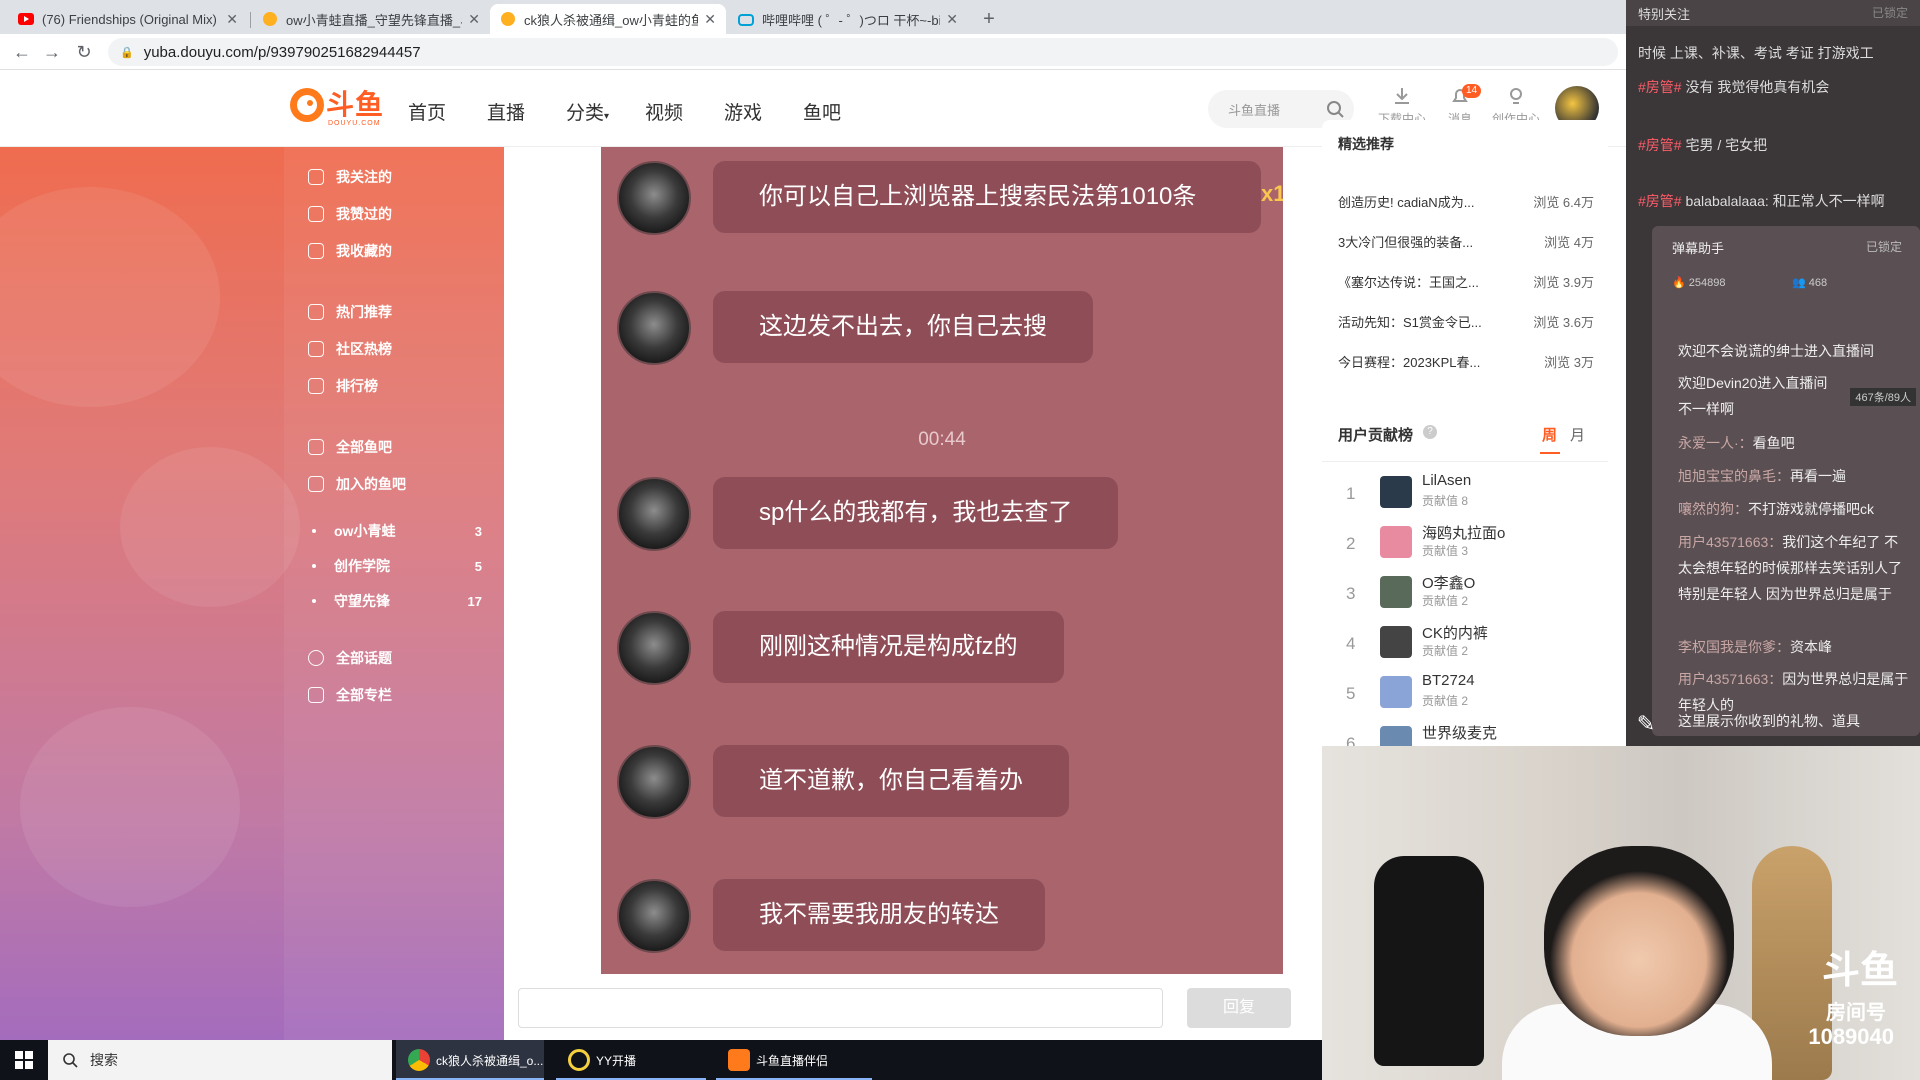  I want to click on chat-bubble: 我不需要我朋友的转达, so click(879, 915).